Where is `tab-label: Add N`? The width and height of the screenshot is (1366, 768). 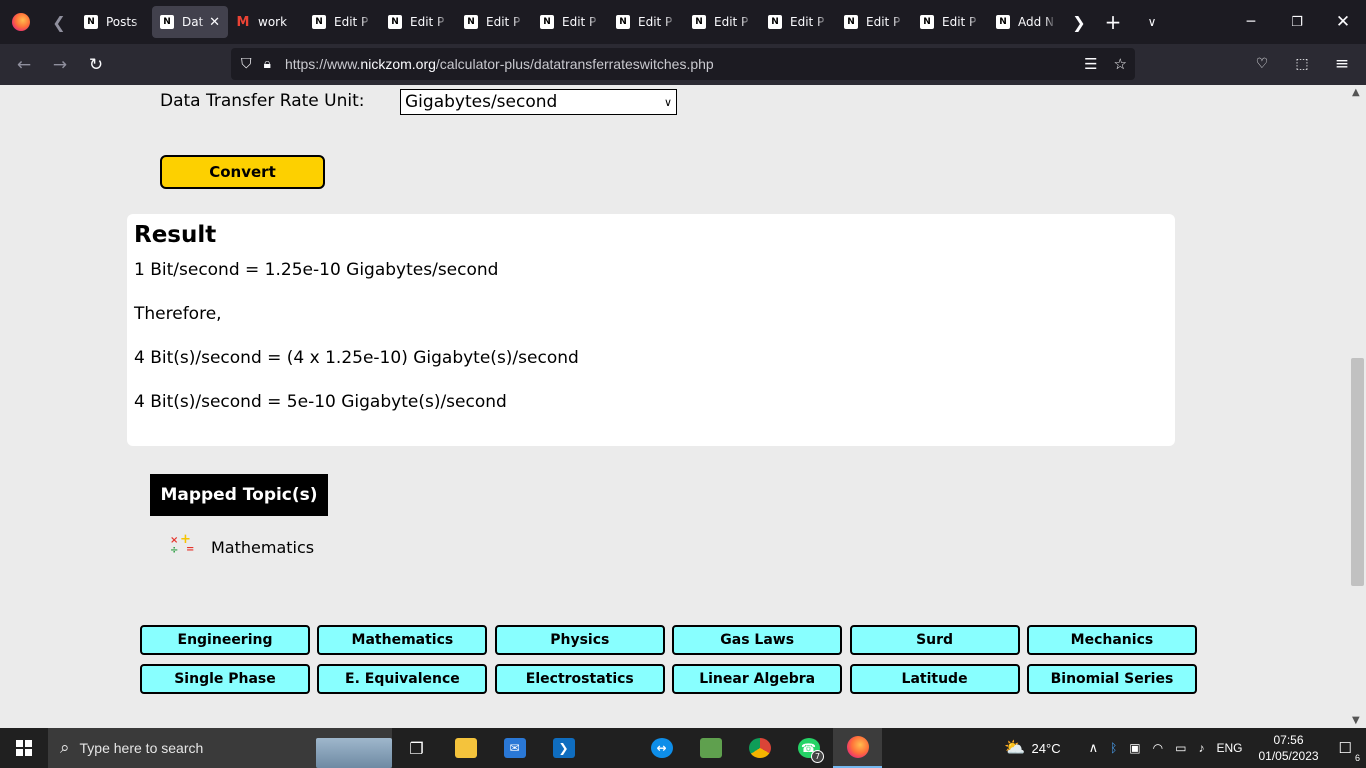
tab-label: Add N is located at coordinates (1036, 22).